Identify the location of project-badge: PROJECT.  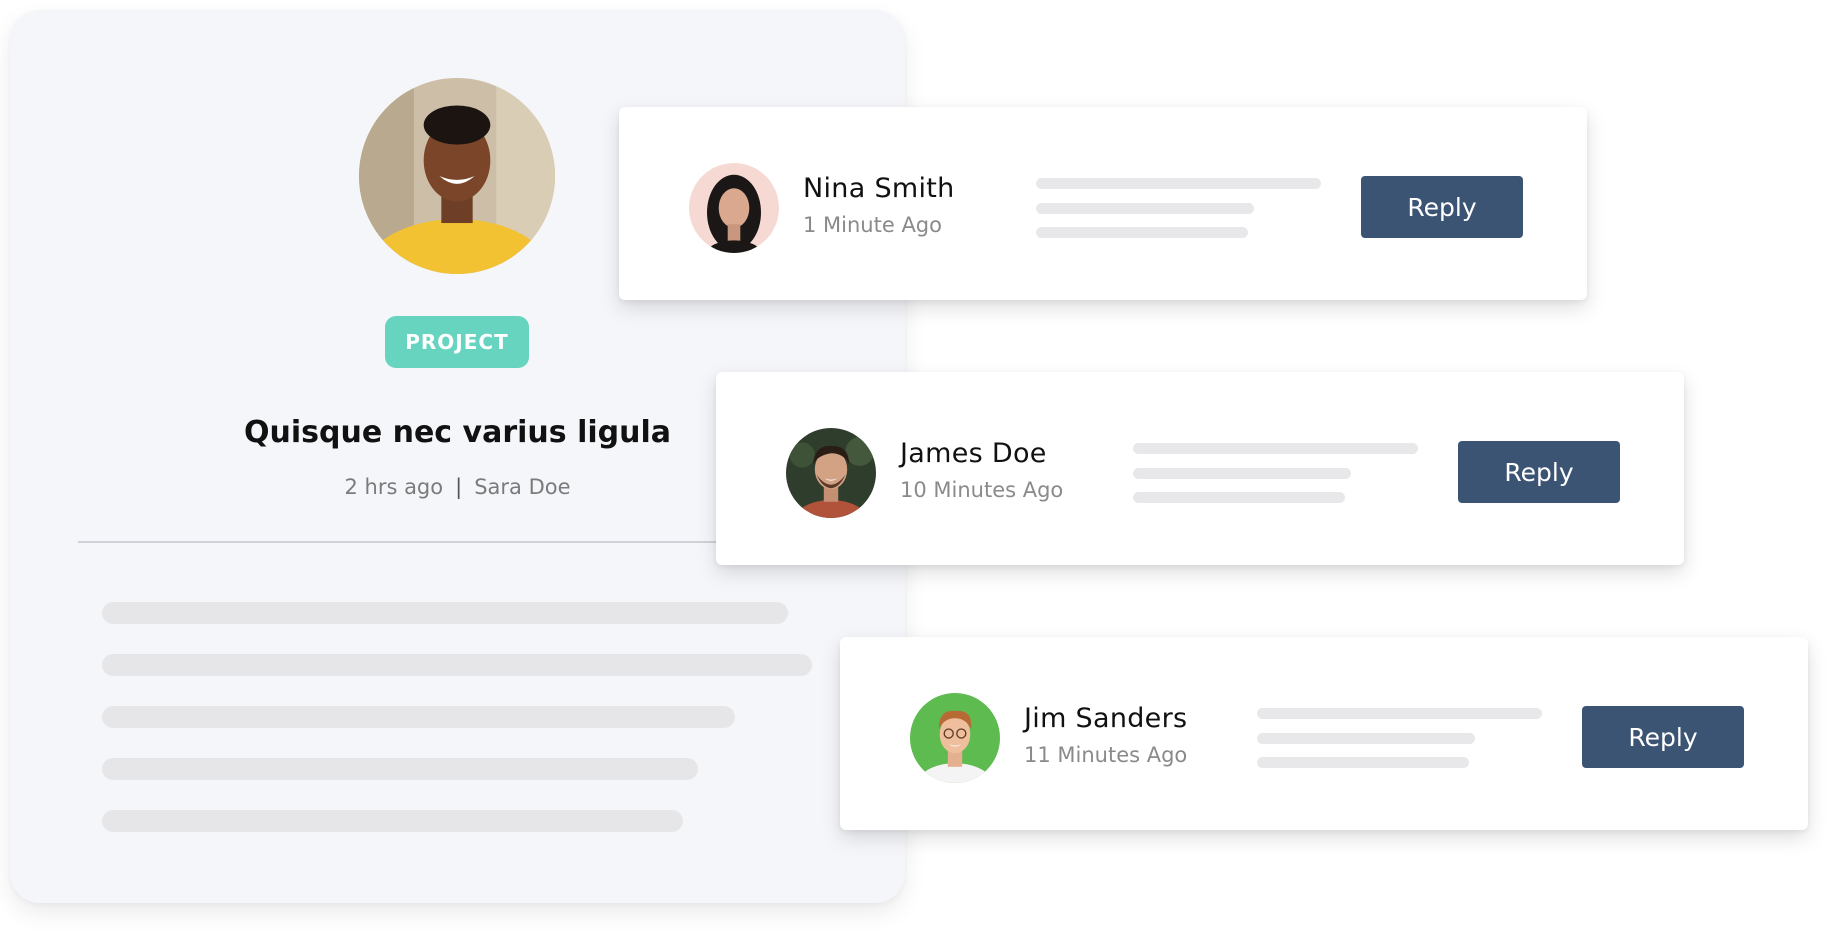
(457, 342).